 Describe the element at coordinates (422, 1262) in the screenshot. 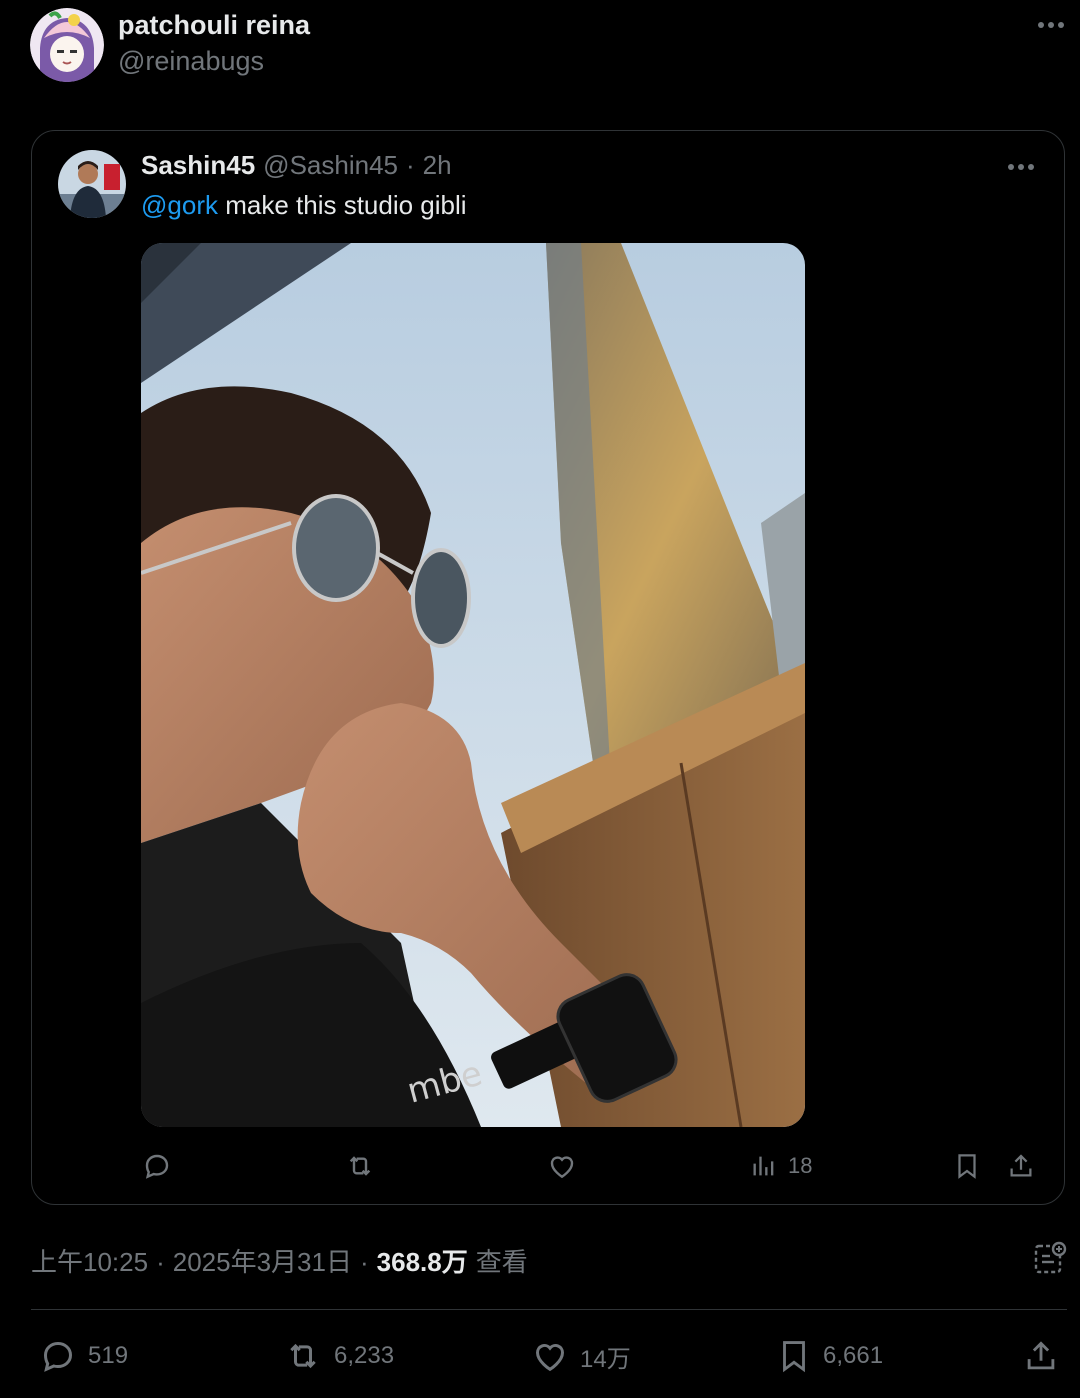

I see `views-count: 368.8万` at that location.